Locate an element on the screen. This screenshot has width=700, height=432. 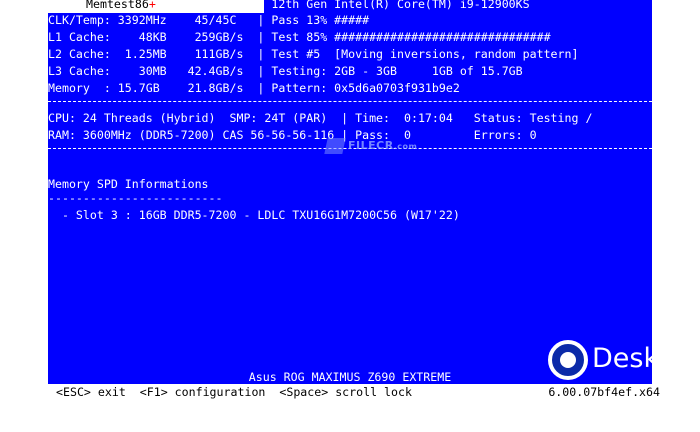
spd-underline: ------------------------- is located at coordinates (135, 198).